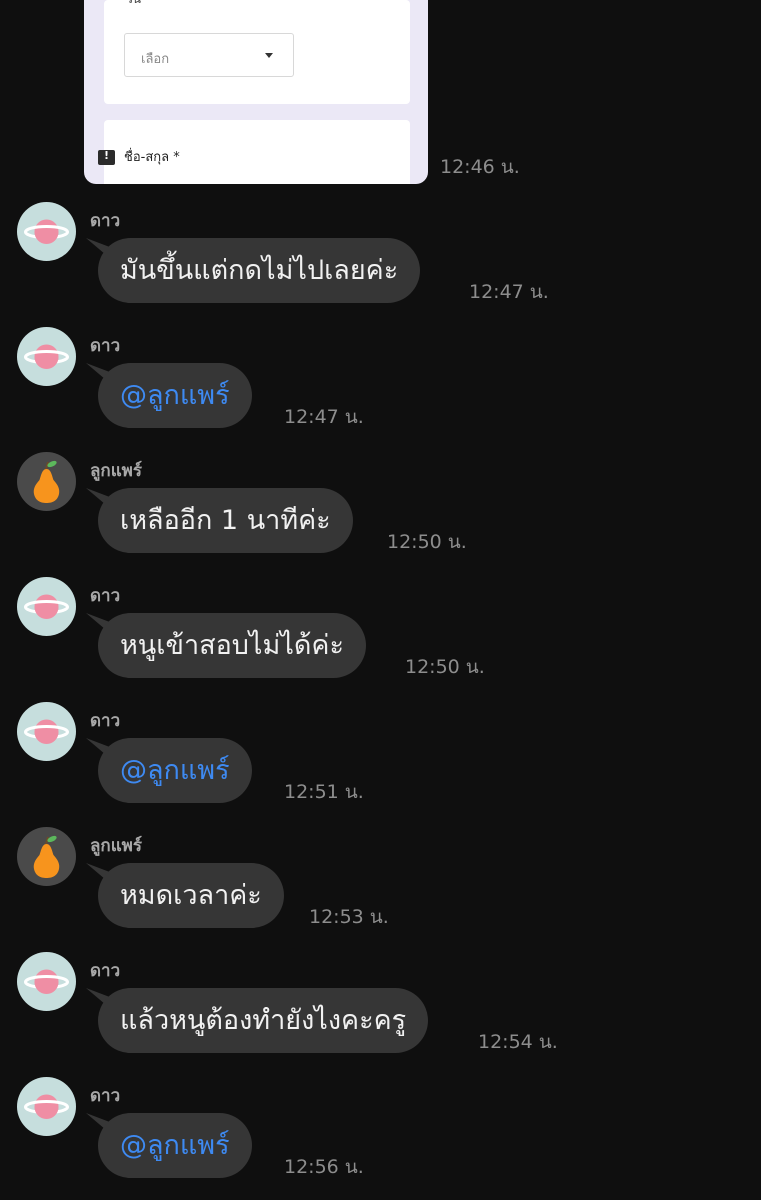  Describe the element at coordinates (269, 55) in the screenshot. I see `caret-down-icon` at that location.